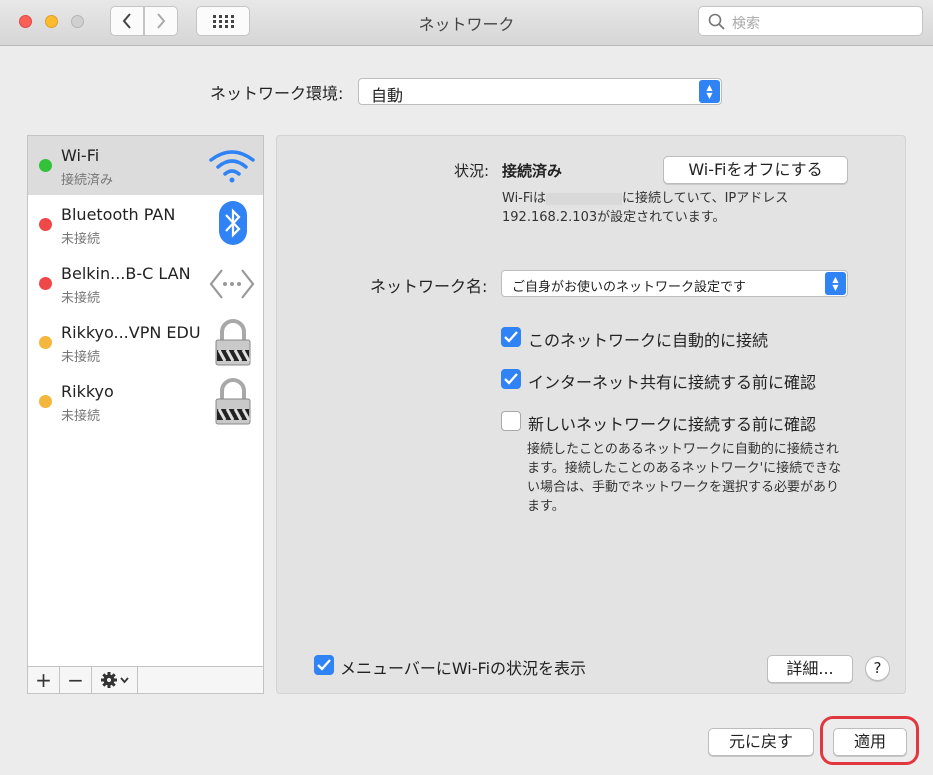 This screenshot has width=933, height=775. What do you see at coordinates (877, 668) in the screenshot?
I see `help-button: ?` at bounding box center [877, 668].